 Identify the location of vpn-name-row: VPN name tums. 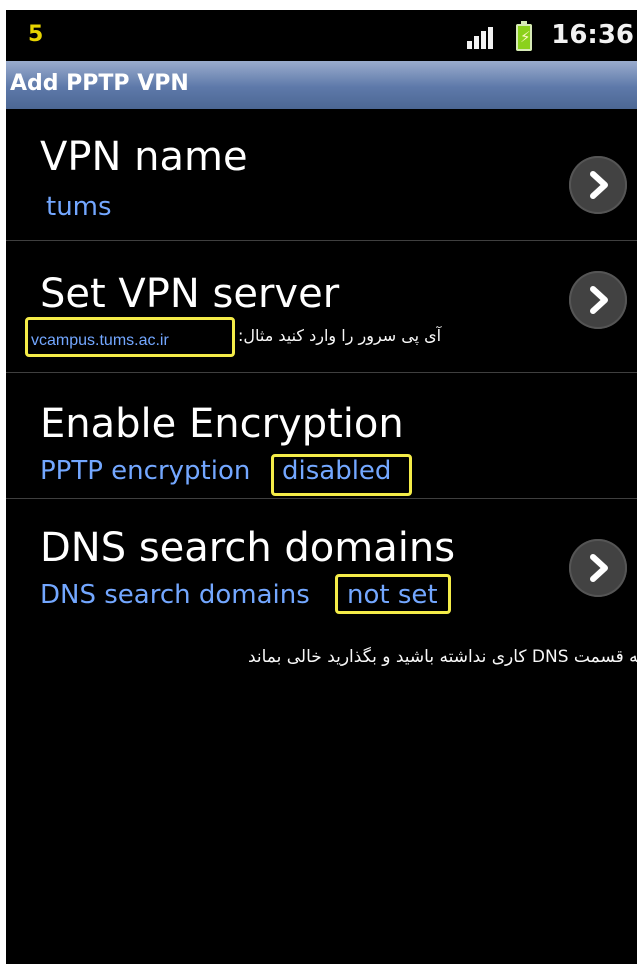
(321, 175).